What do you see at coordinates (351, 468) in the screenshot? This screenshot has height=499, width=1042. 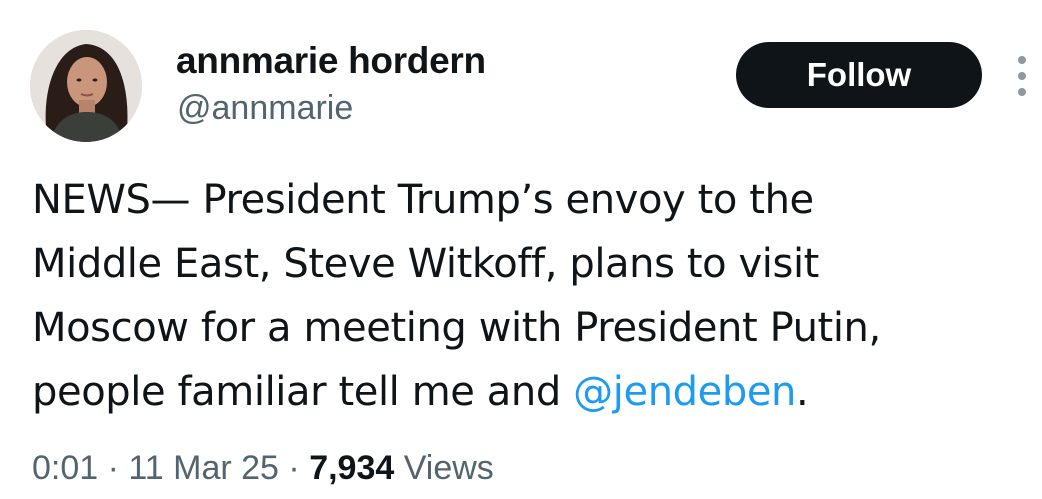 I see `views-count: 7,934` at bounding box center [351, 468].